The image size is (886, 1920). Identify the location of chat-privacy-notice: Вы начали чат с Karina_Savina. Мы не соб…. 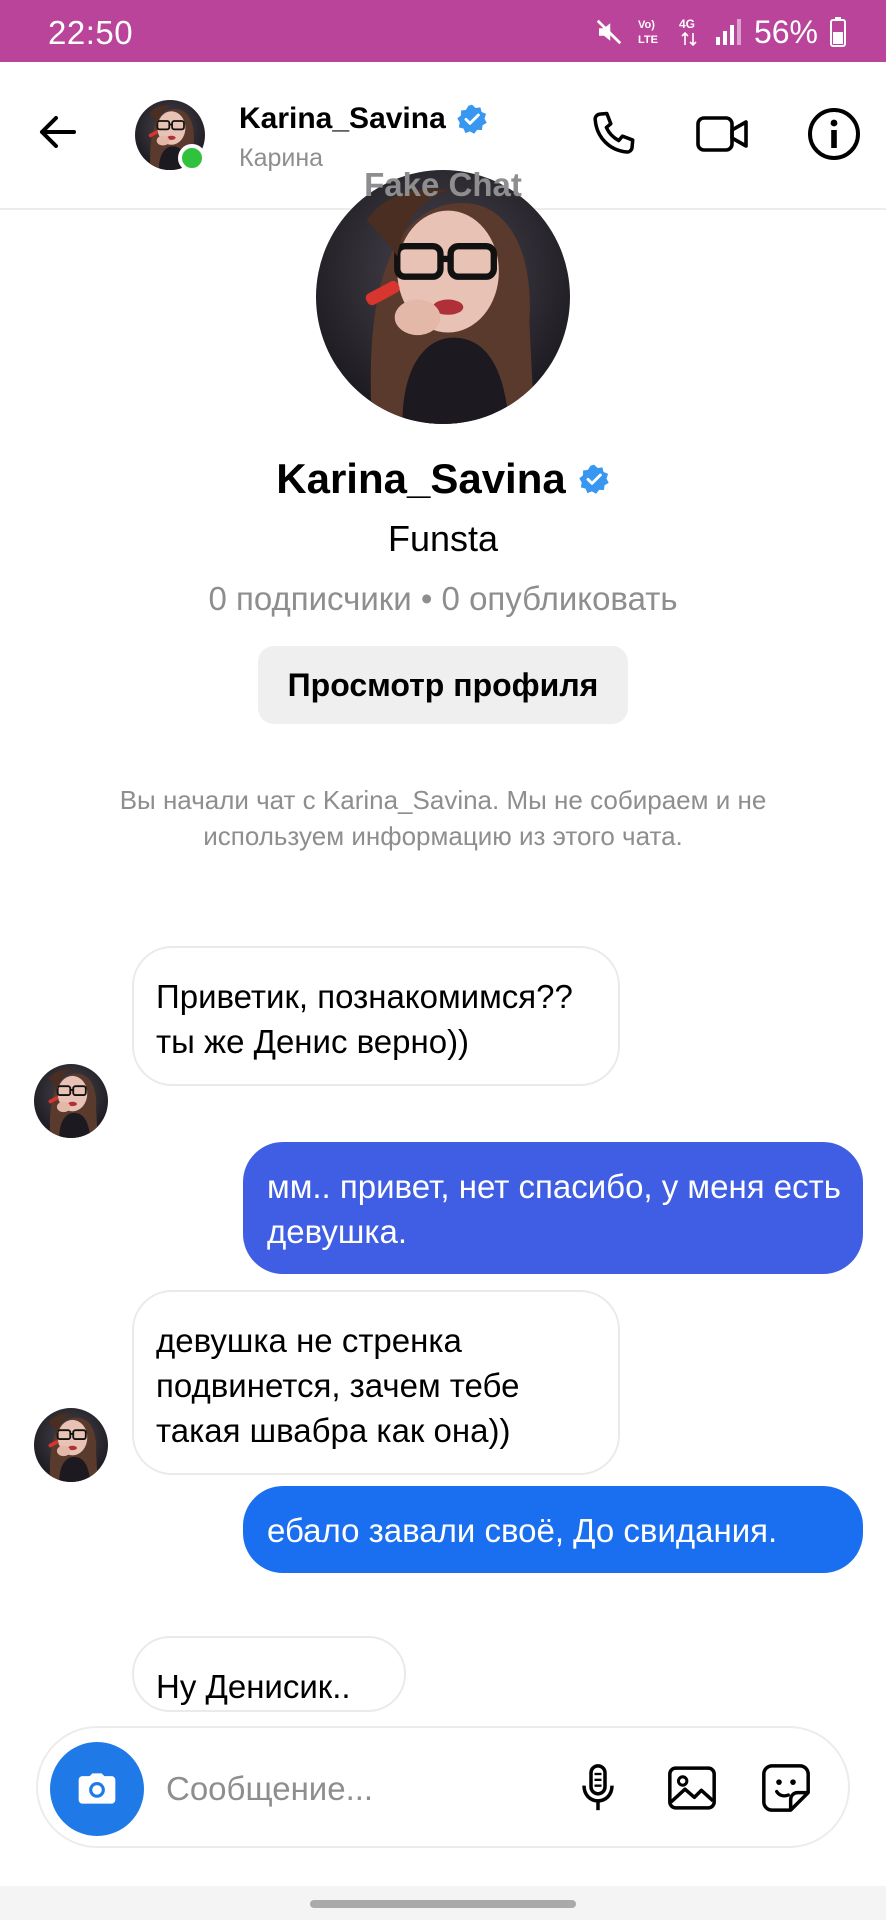
(443, 818).